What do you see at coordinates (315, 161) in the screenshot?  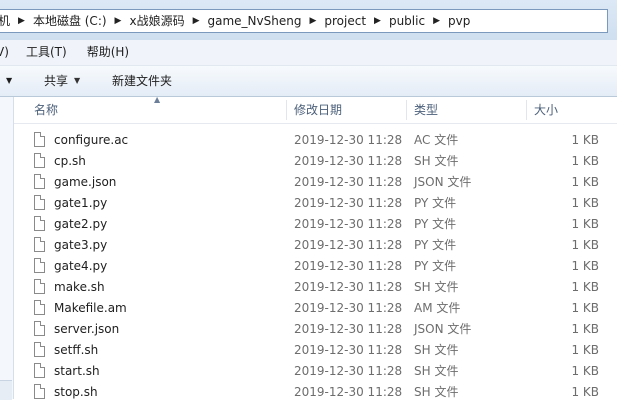 I see `file-row: cp.sh 2019-12-30 11:28 SH 文件 1 KB` at bounding box center [315, 161].